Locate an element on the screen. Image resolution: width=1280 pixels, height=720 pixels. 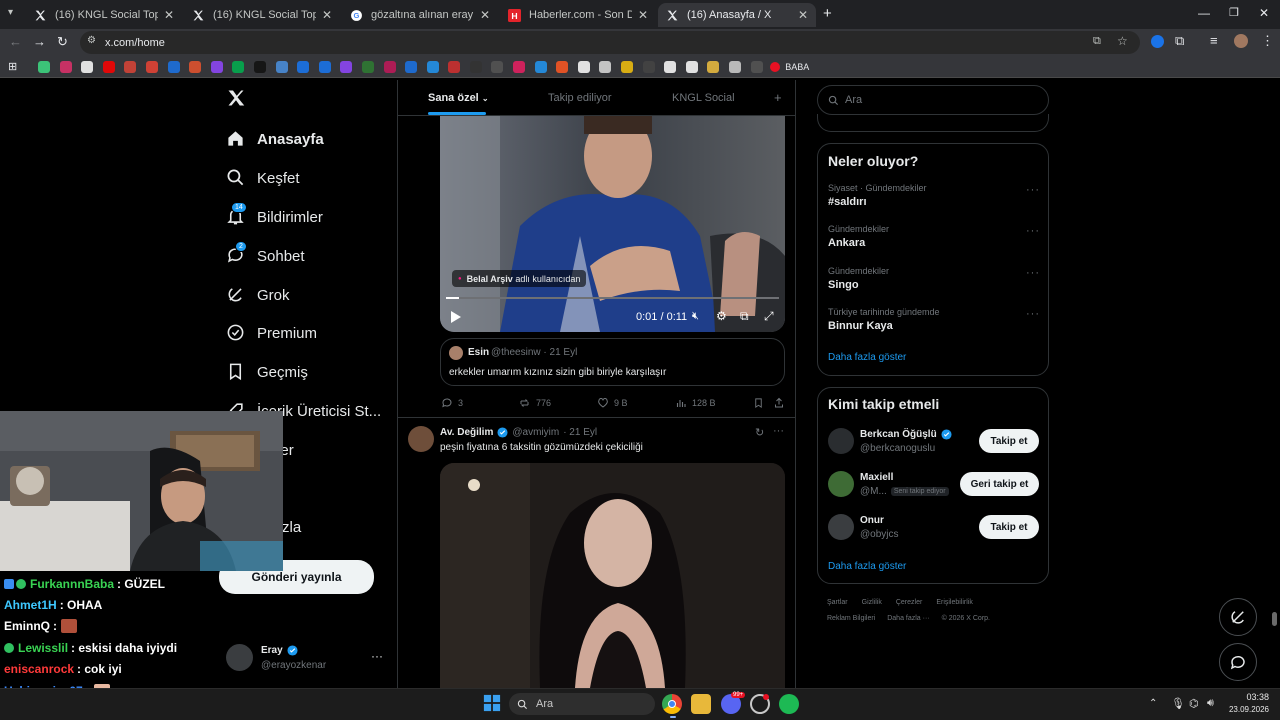
extension-icon is located at coordinates (1157, 41).